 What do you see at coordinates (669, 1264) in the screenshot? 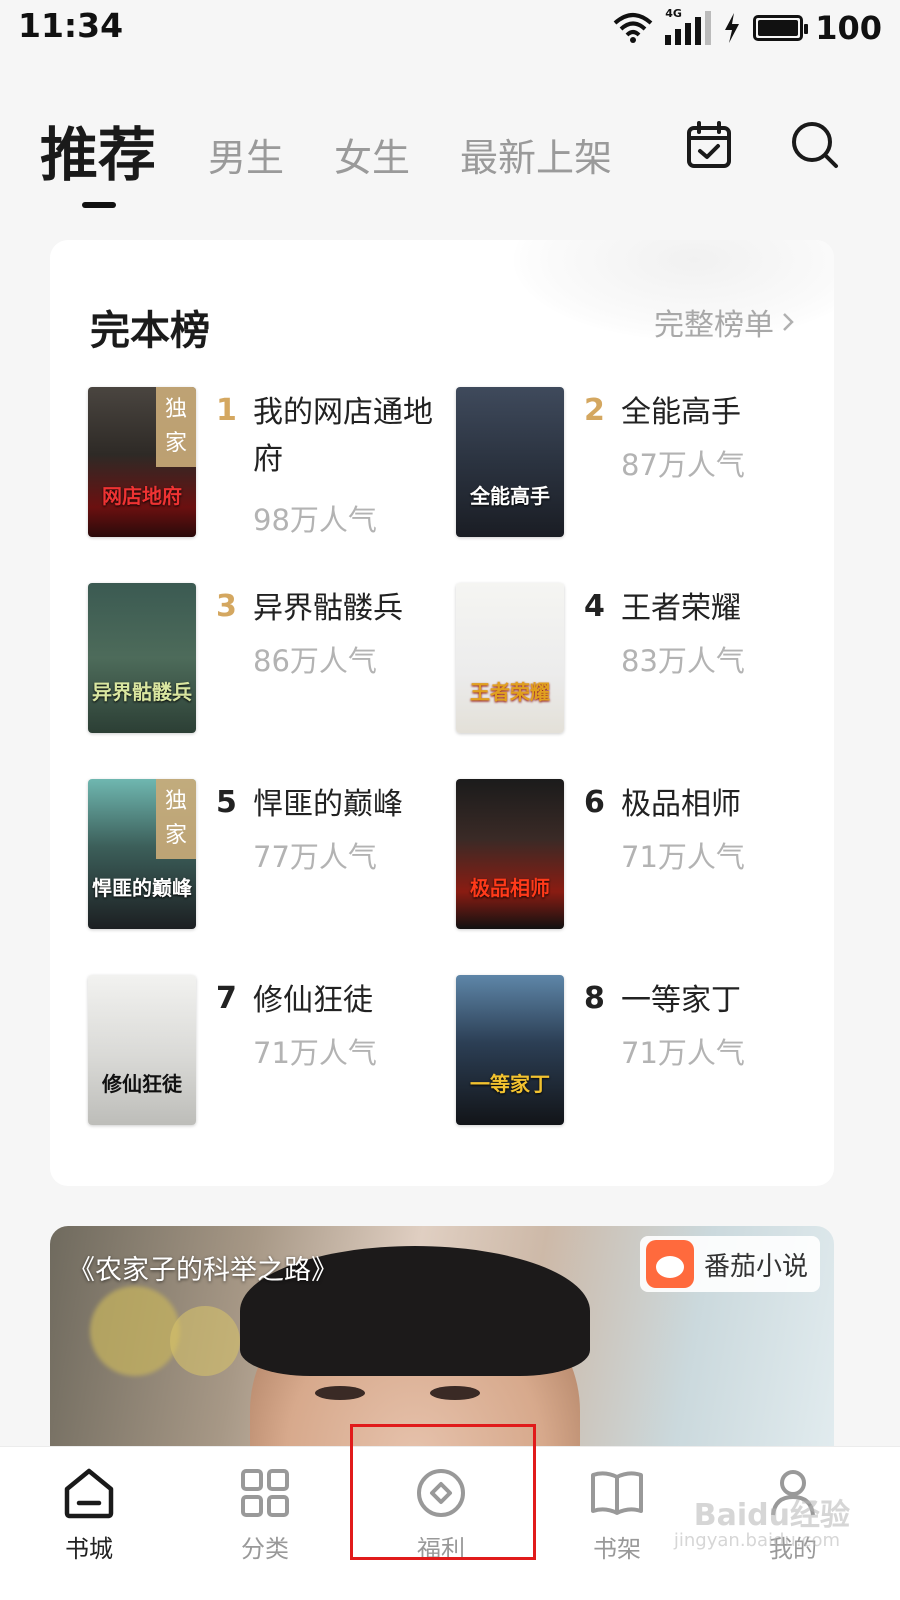
I see `tomato-logo-icon` at bounding box center [669, 1264].